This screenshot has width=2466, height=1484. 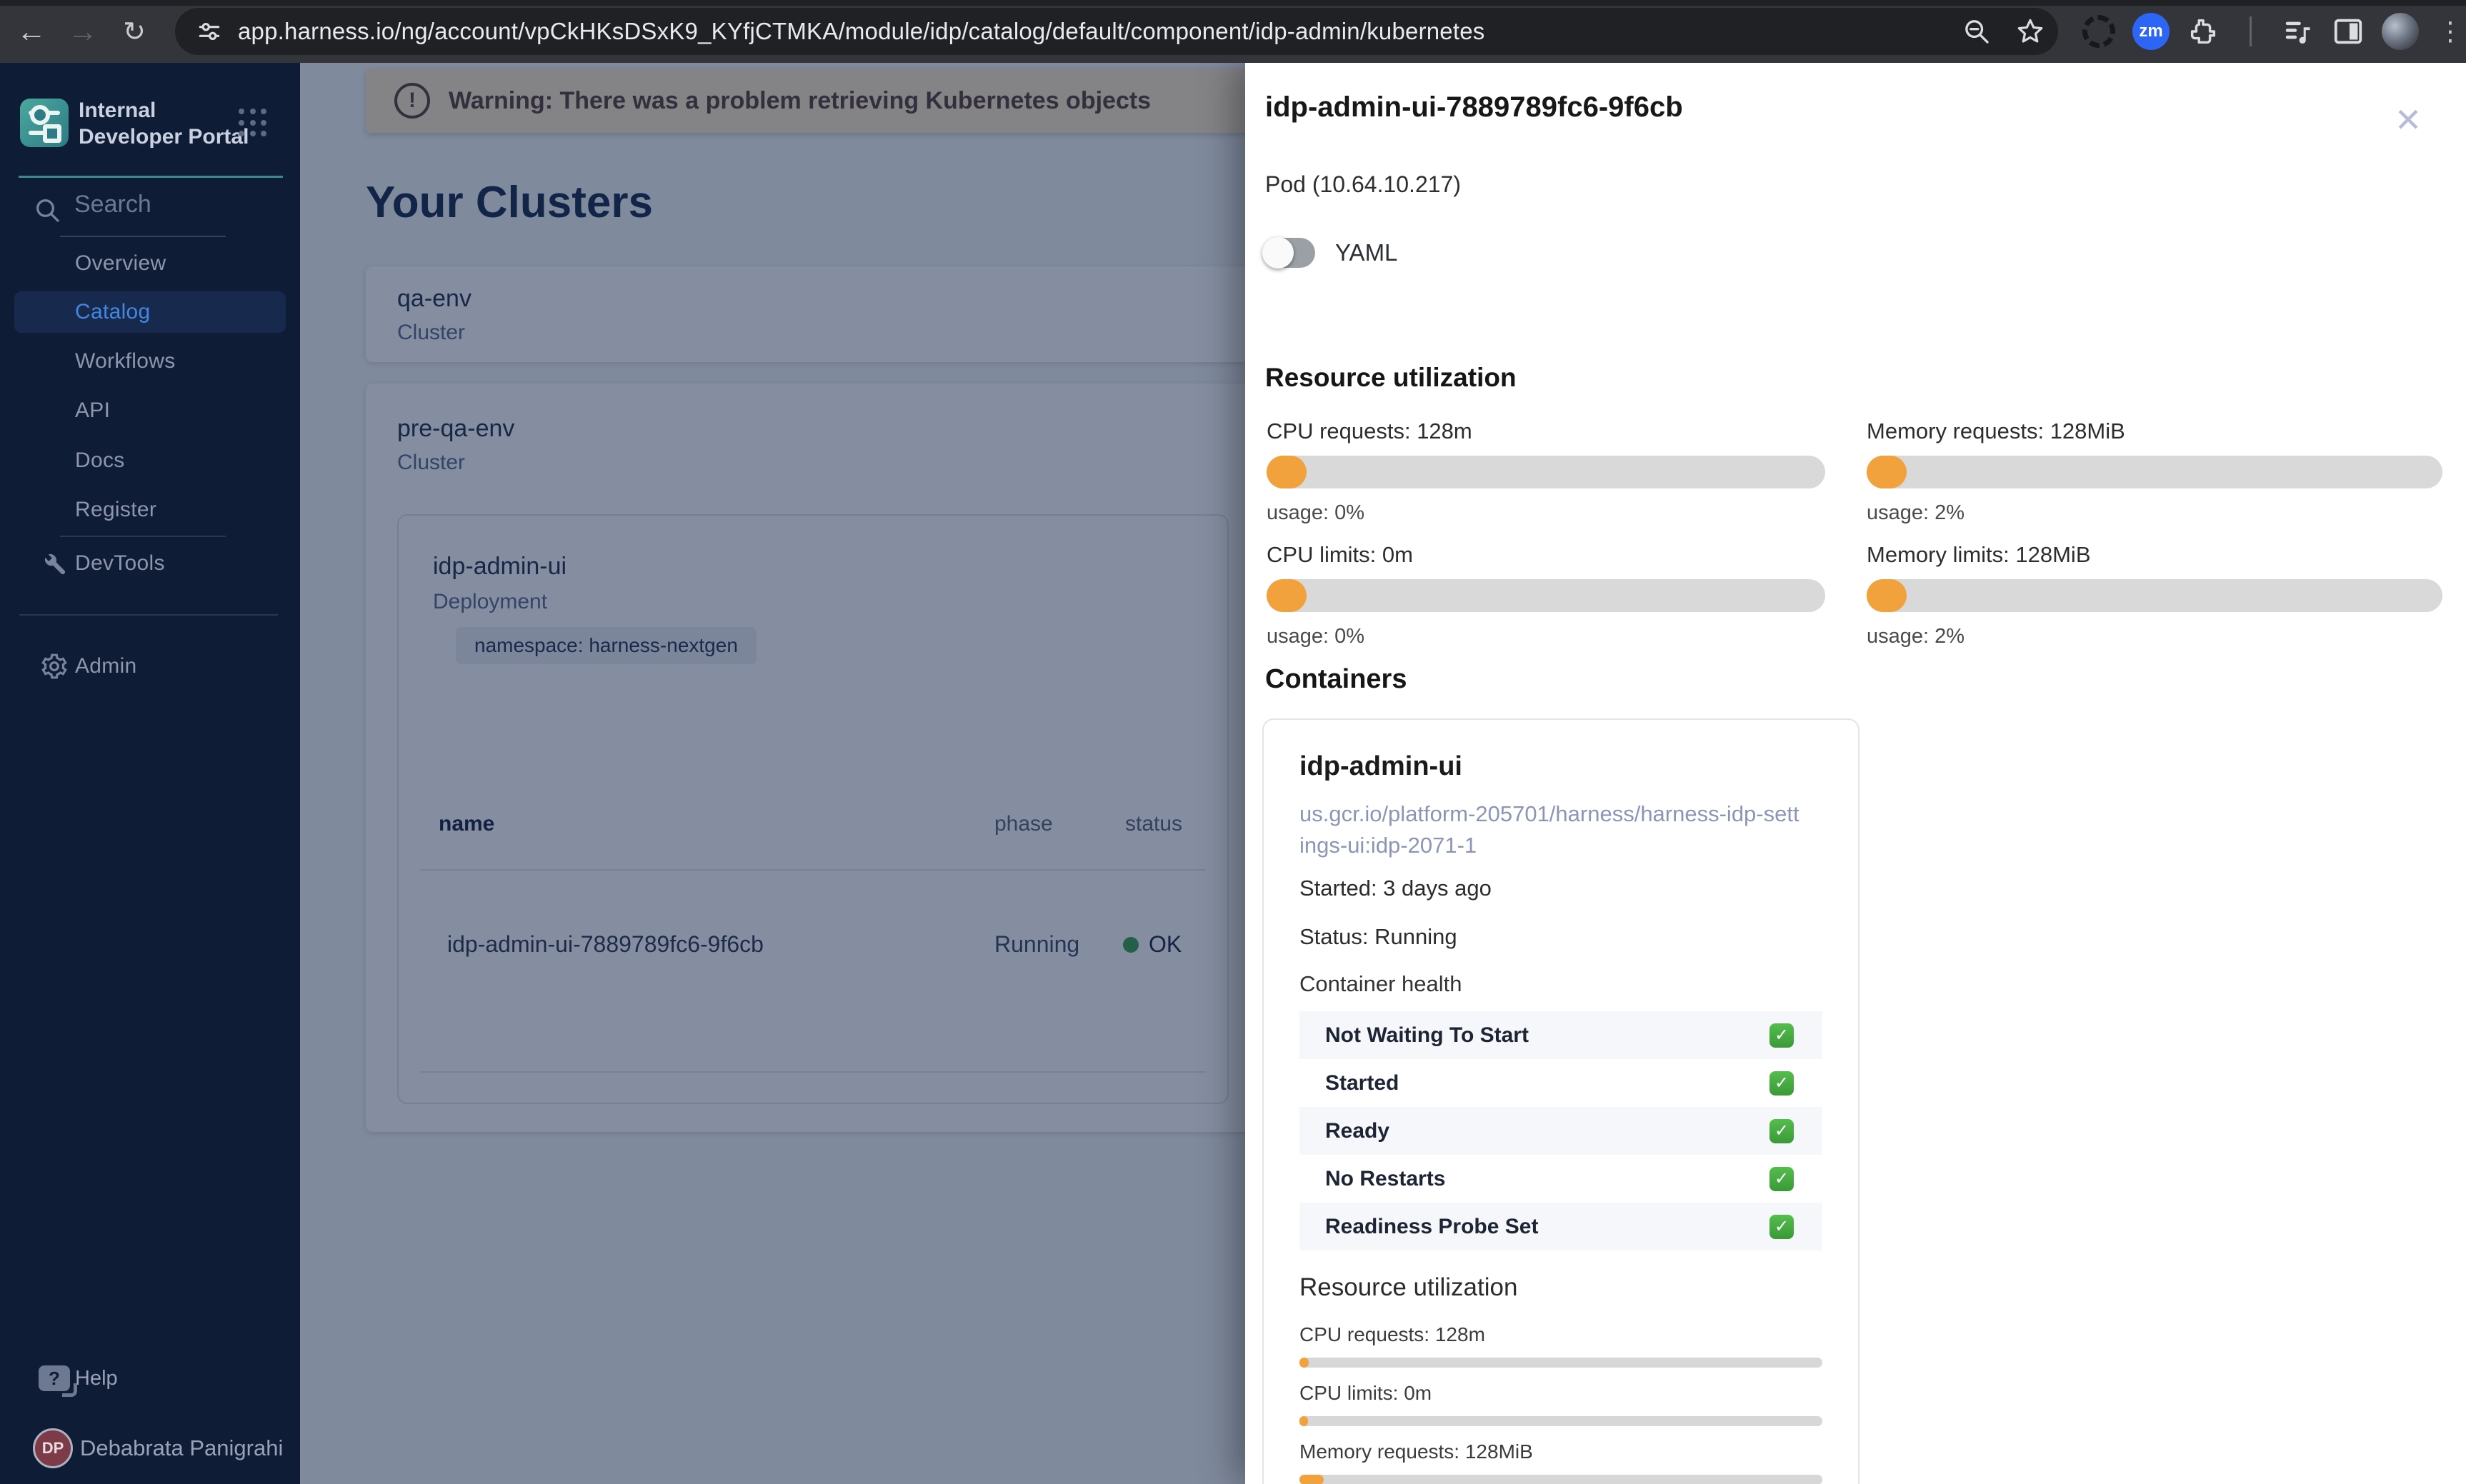 What do you see at coordinates (2251, 31) in the screenshot?
I see `toolbar-divider` at bounding box center [2251, 31].